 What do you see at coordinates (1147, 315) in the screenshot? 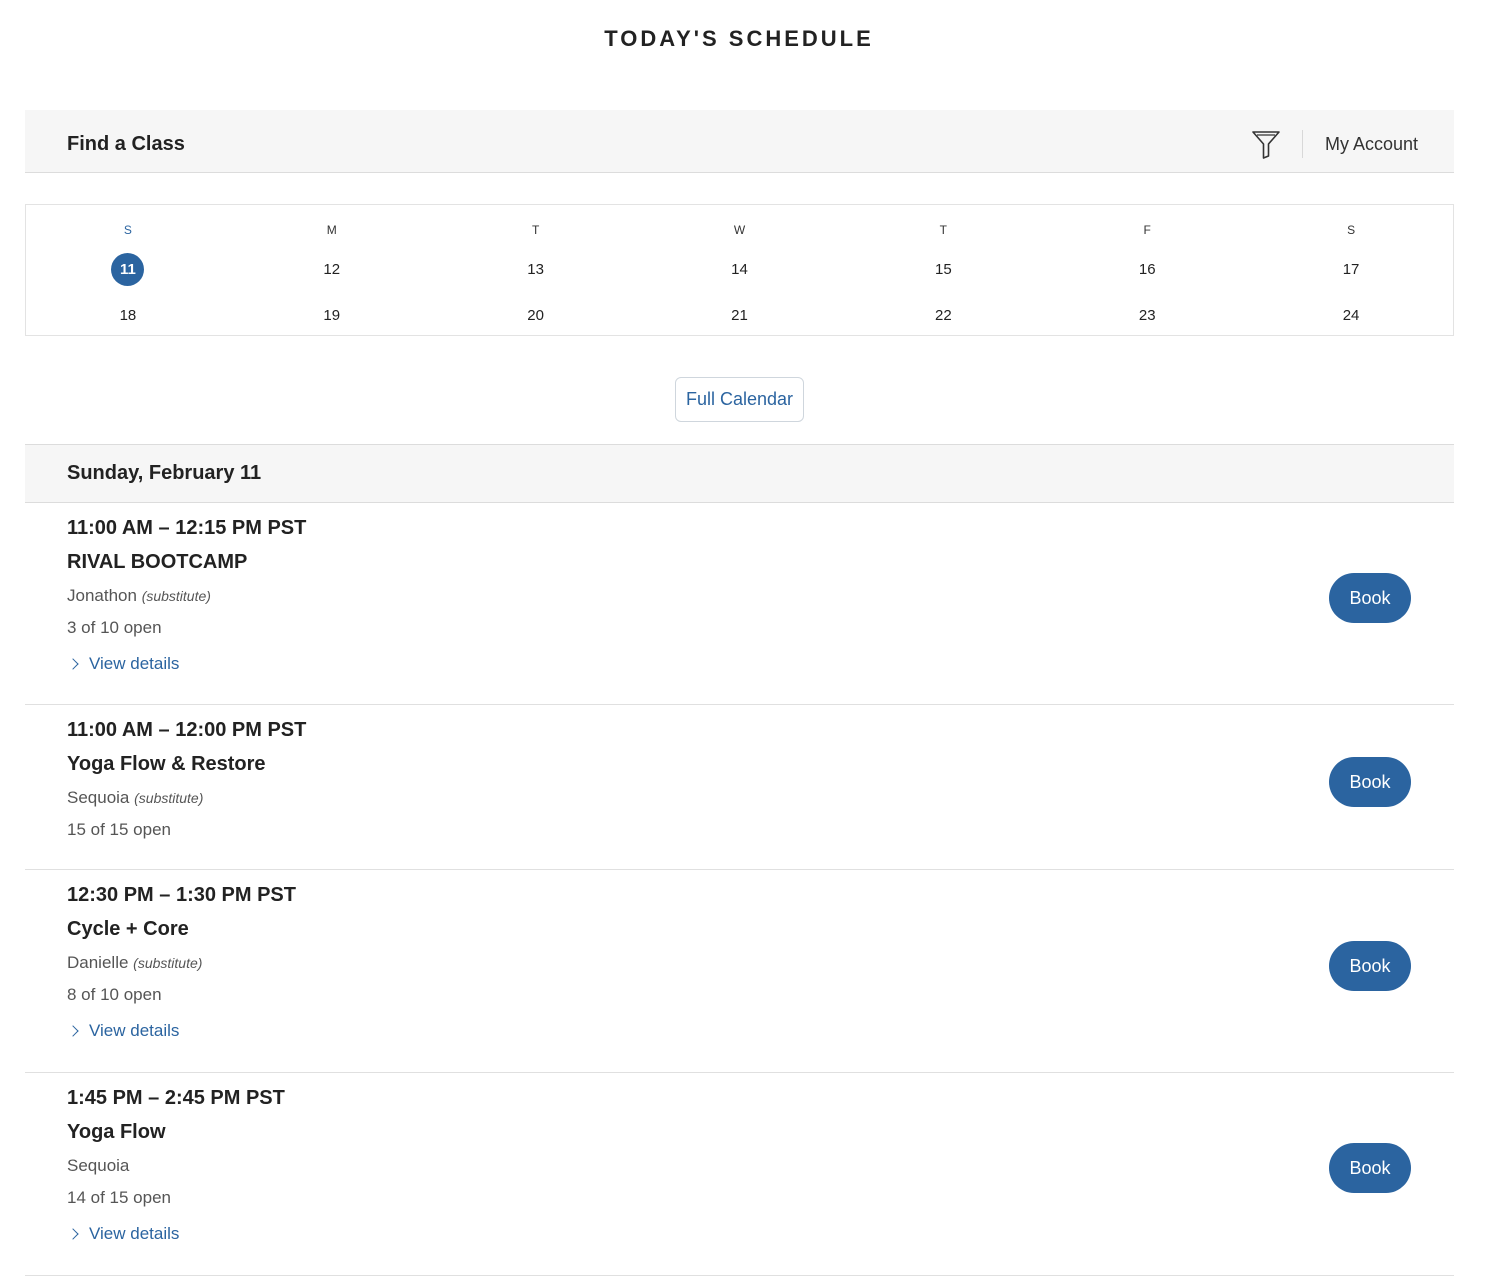
I see `calendar-day: 23` at bounding box center [1147, 315].